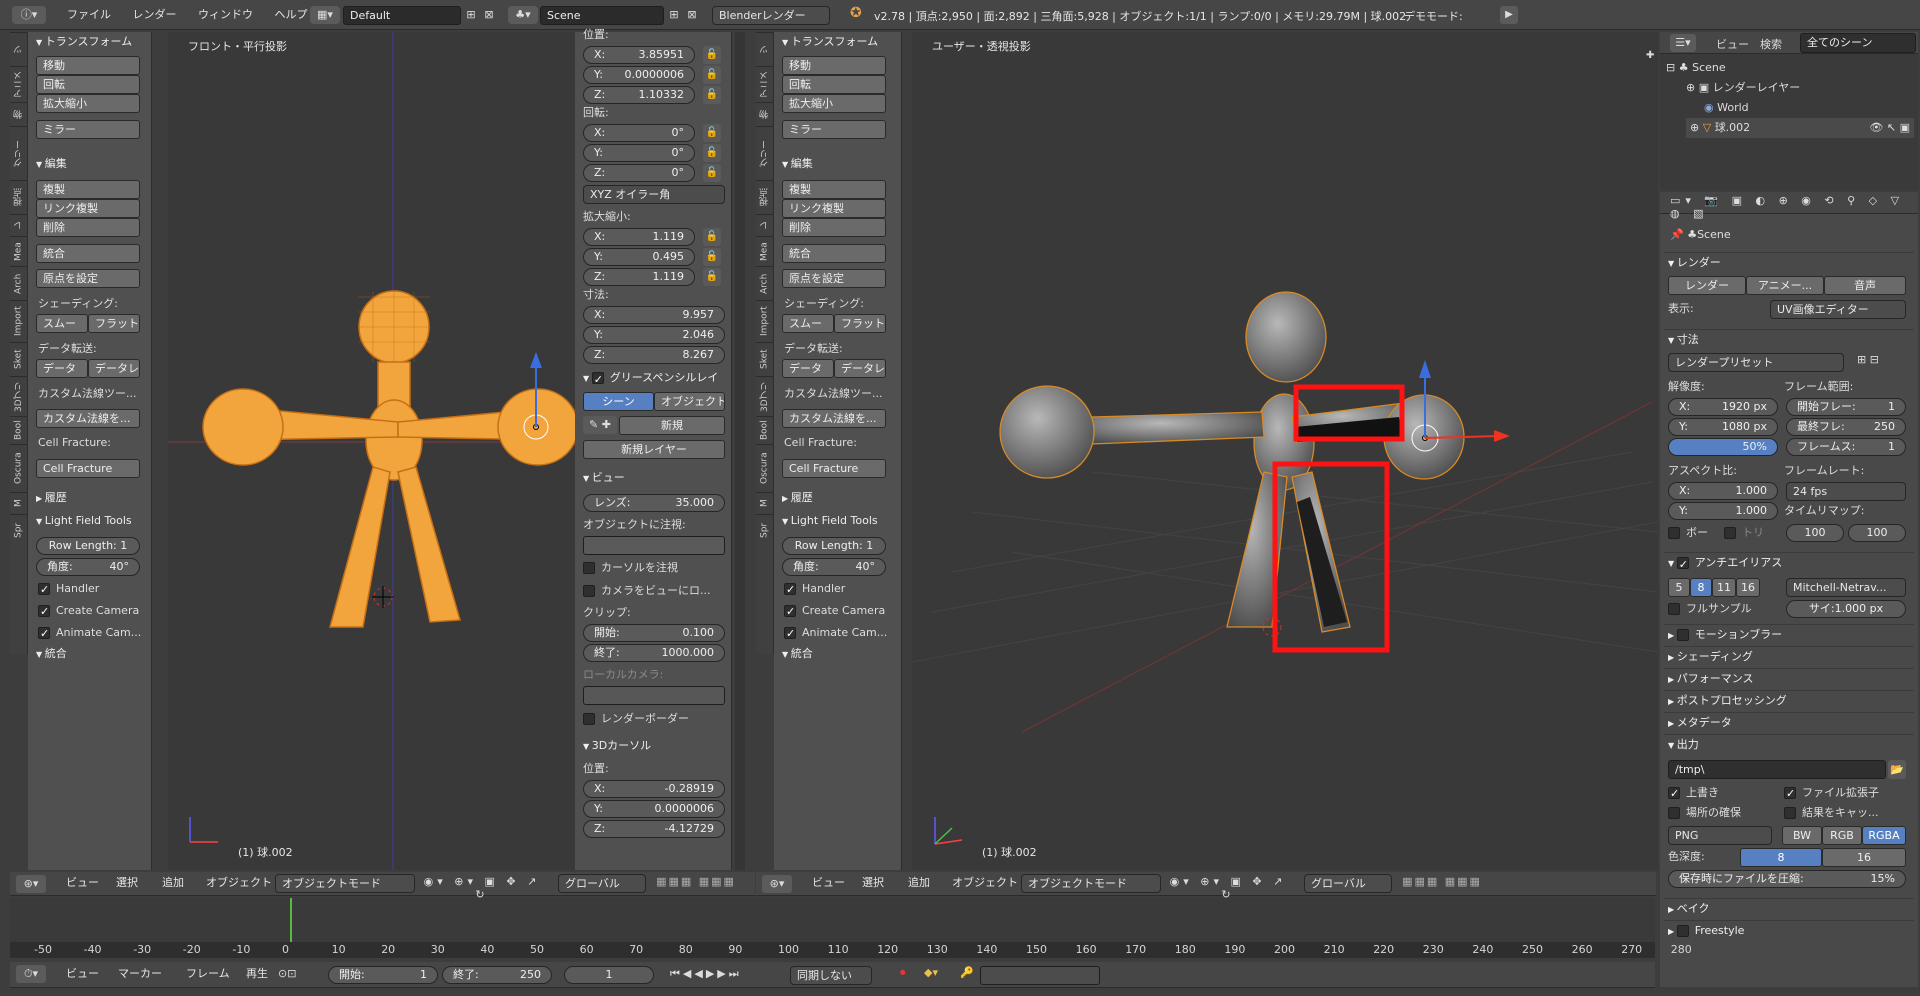  I want to click on data-transfer-left-button-right: データ, so click(808, 368).